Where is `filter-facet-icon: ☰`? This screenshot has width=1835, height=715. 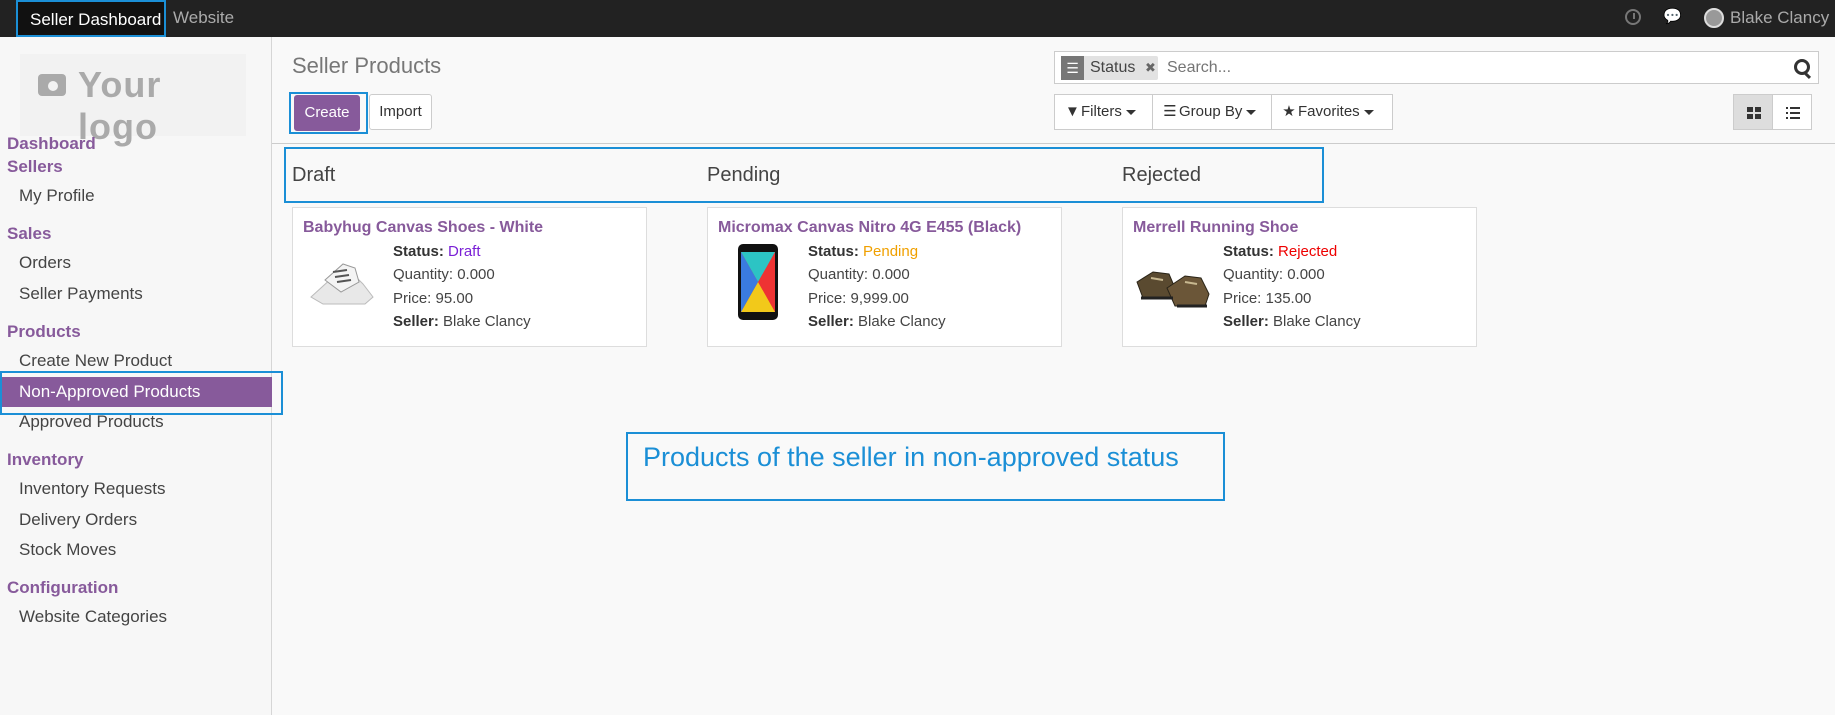 filter-facet-icon: ☰ is located at coordinates (1072, 68).